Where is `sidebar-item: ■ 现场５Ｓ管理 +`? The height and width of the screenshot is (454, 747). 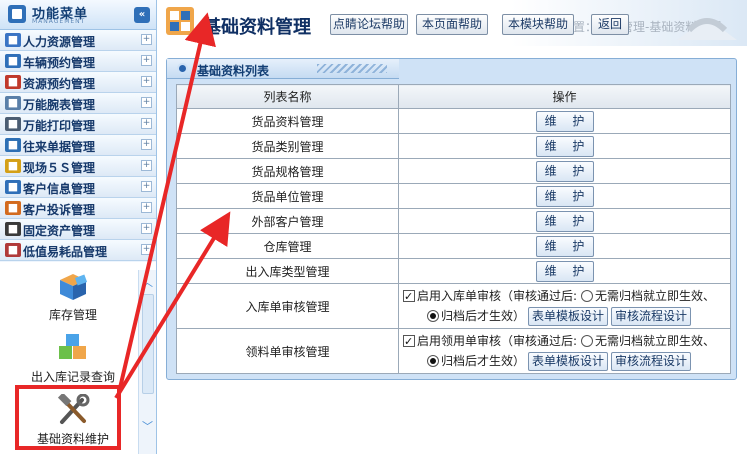
sidebar-item: ■ 现场５Ｓ管理 + is located at coordinates (78, 166).